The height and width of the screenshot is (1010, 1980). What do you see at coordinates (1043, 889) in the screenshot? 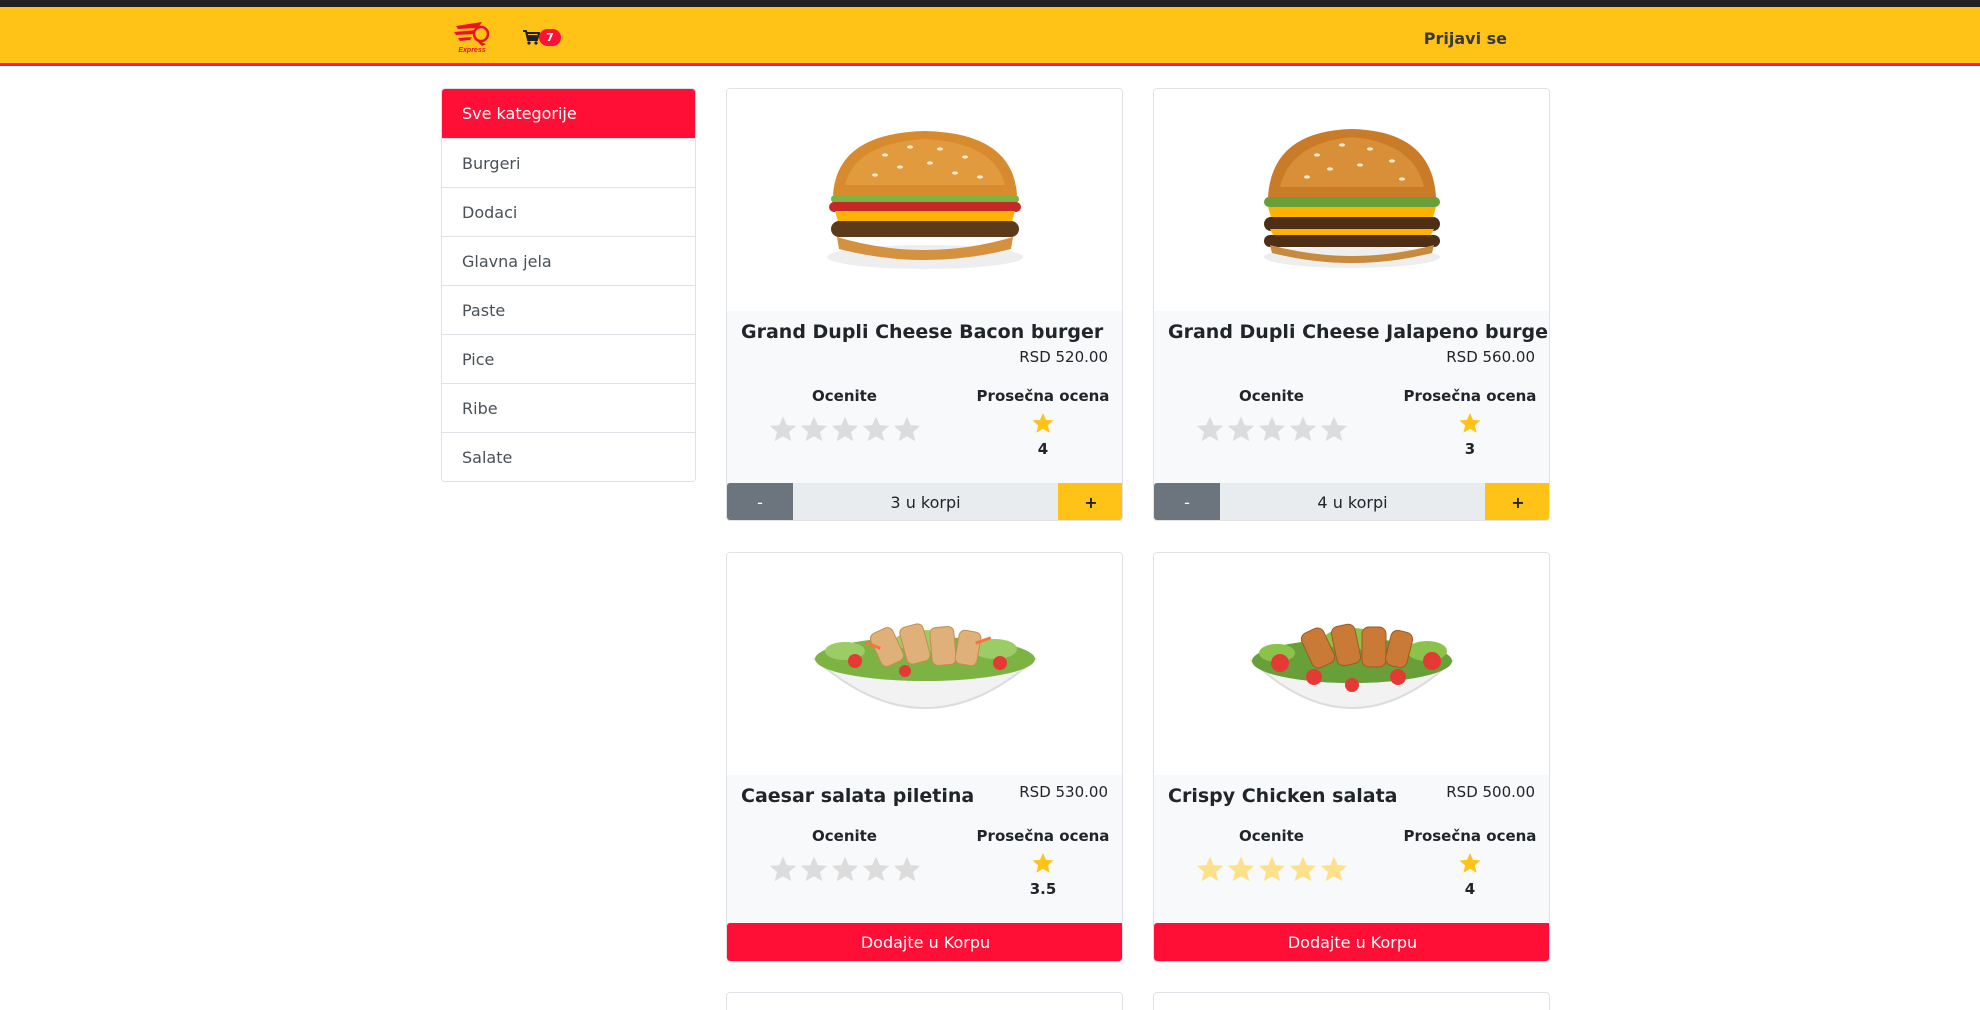
I see `average-rating-value: 3.5` at bounding box center [1043, 889].